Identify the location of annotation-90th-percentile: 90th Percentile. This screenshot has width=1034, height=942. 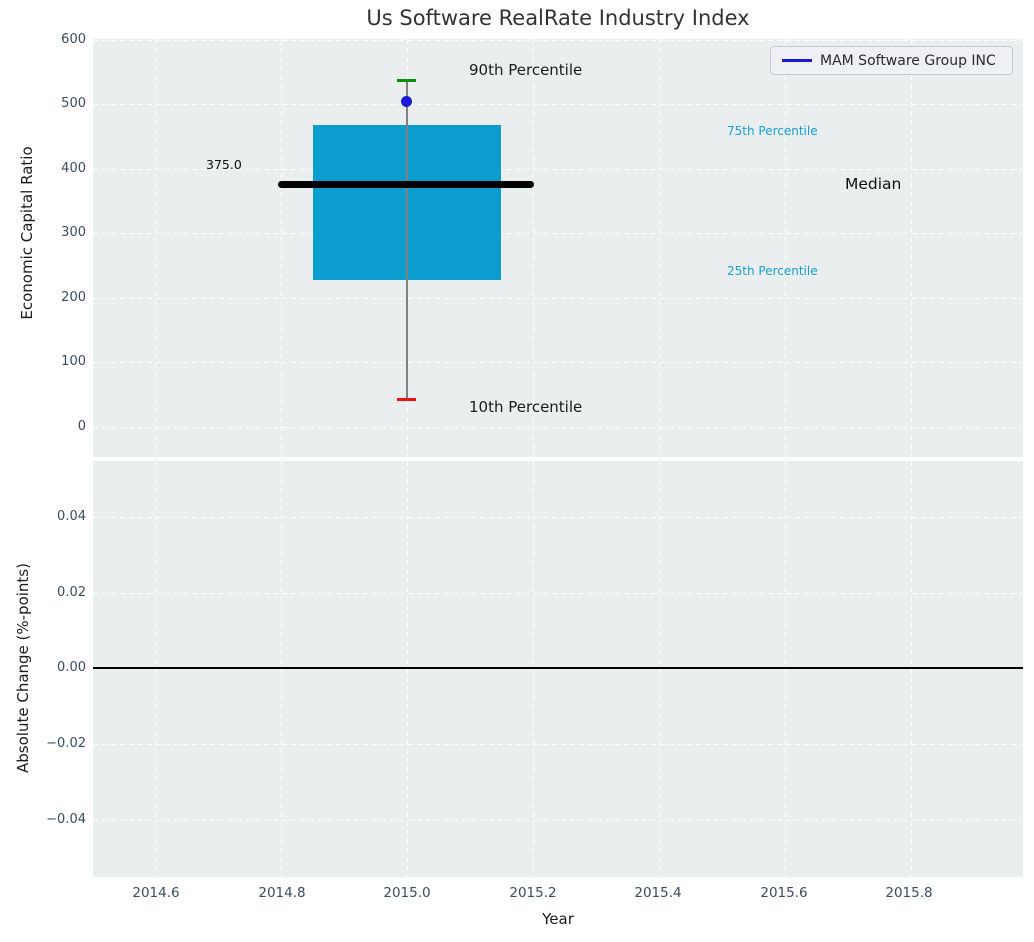
(526, 70).